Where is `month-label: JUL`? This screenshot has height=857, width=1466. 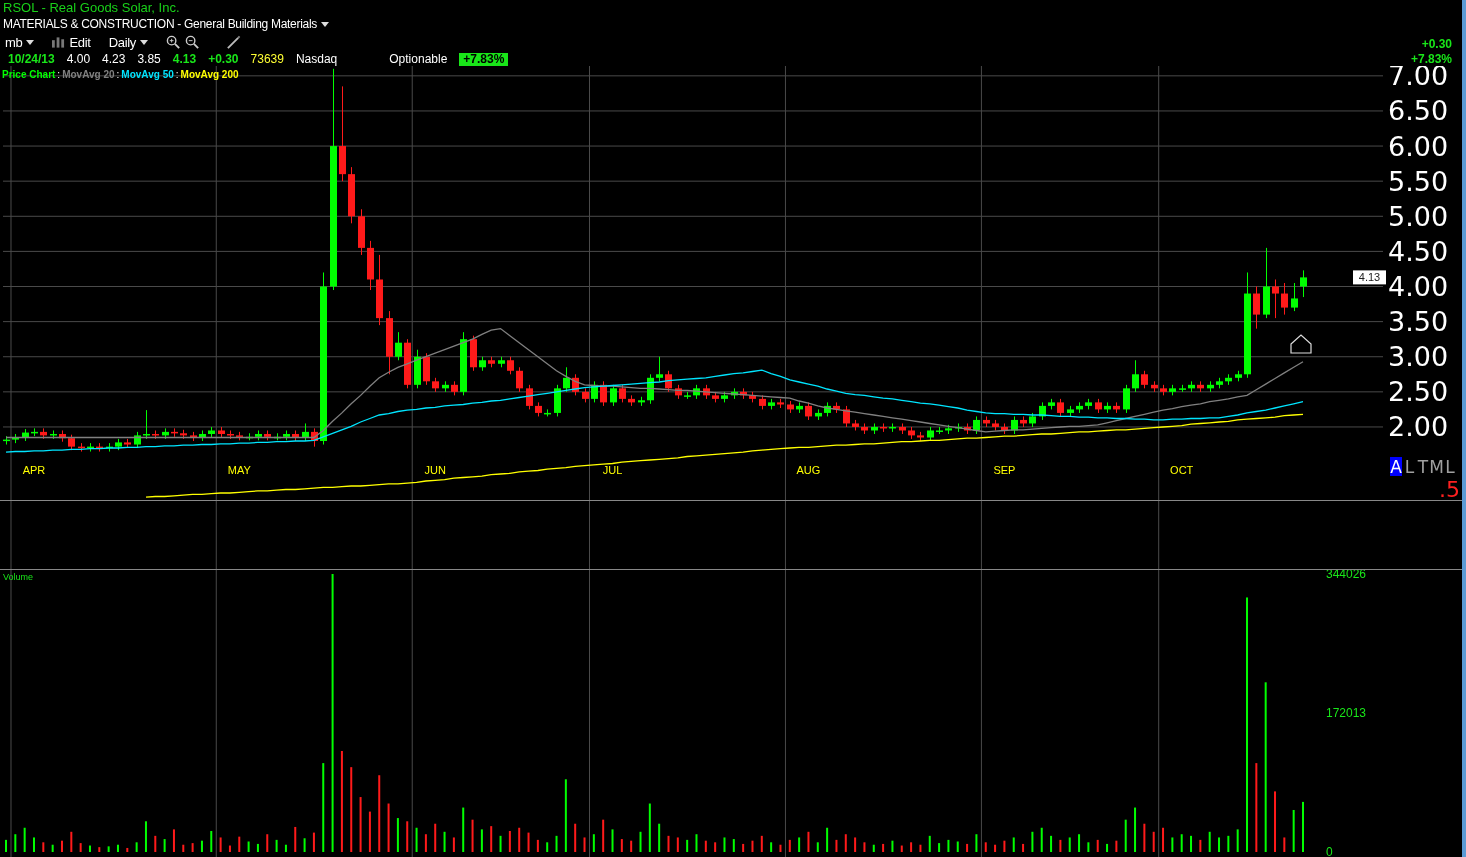 month-label: JUL is located at coordinates (612, 470).